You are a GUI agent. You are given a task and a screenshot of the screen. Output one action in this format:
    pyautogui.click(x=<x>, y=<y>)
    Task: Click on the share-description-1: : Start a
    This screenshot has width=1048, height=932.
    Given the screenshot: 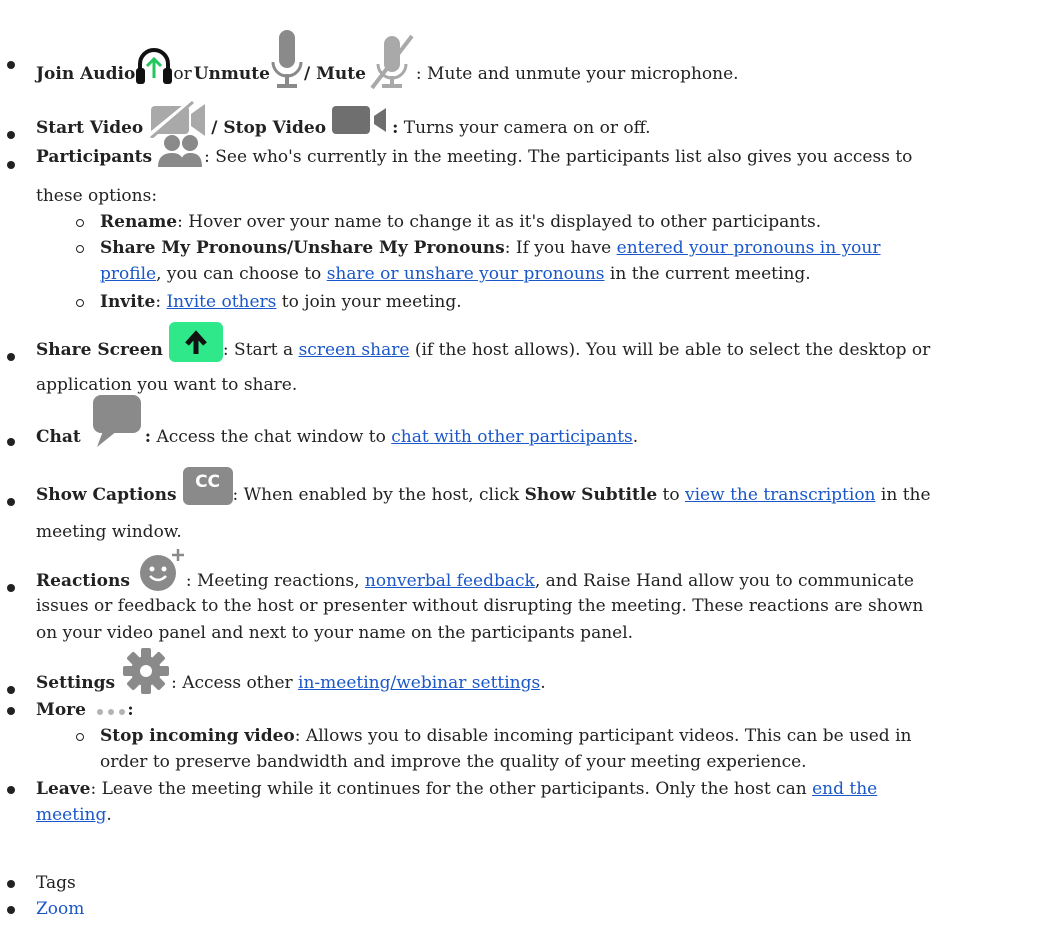 What is the action you would take?
    pyautogui.click(x=260, y=350)
    